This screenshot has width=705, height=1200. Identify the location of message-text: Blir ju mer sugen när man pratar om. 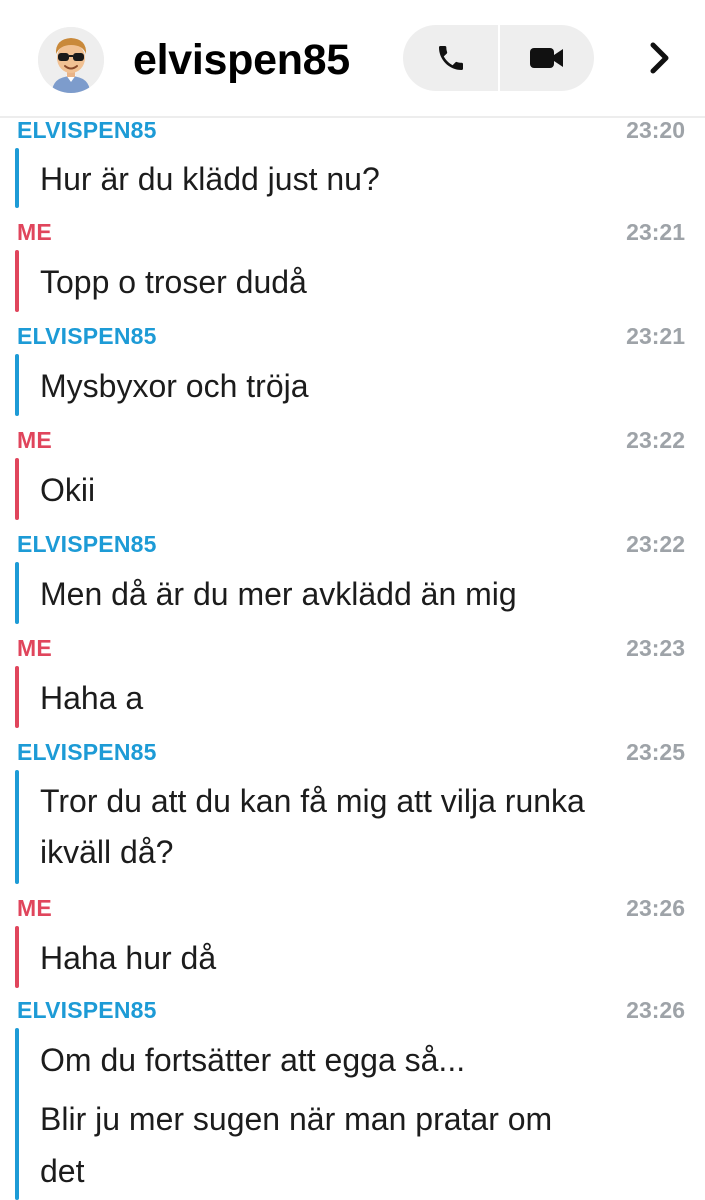
(367, 1119).